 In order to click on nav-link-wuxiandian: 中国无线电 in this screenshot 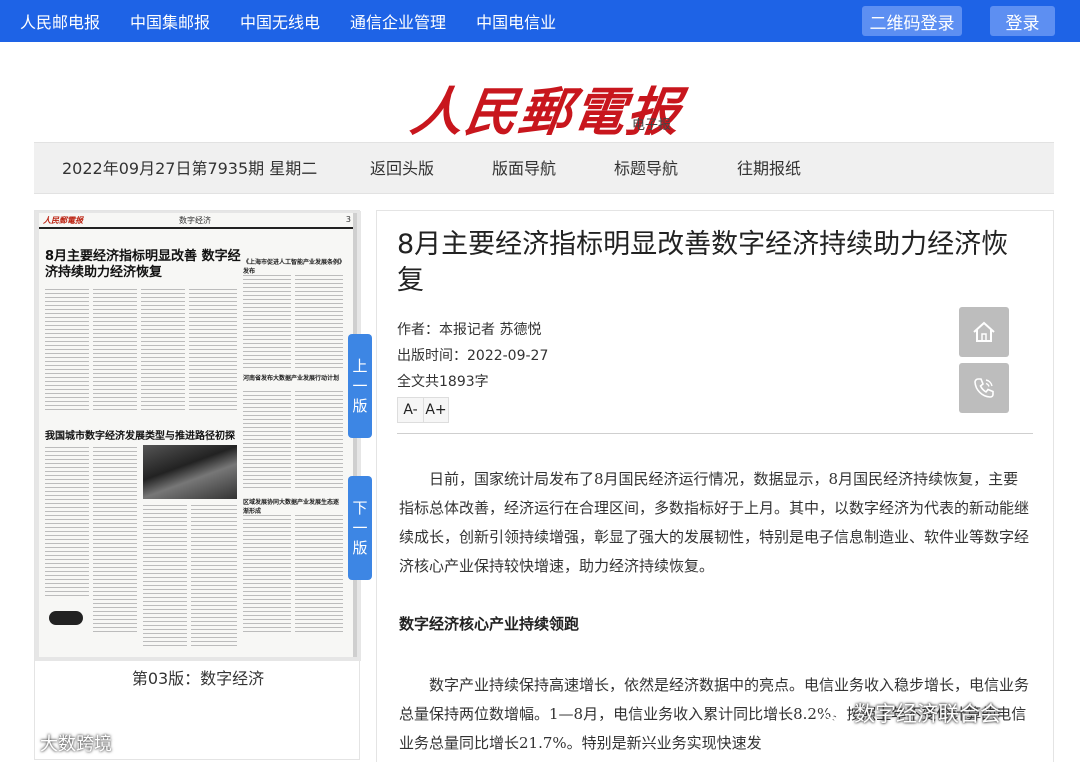, I will do `click(280, 21)`.